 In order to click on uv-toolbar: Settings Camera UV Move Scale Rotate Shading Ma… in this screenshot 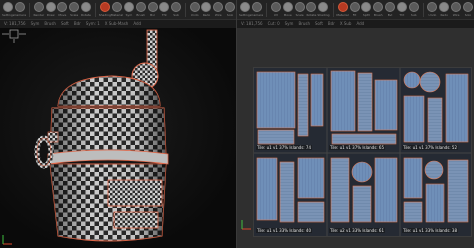, I will do `click(355, 10)`.